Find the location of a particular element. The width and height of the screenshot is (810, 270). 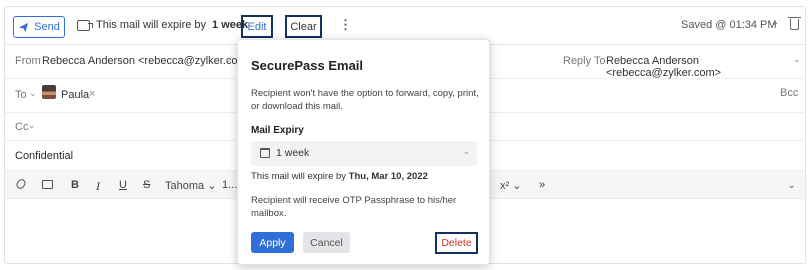

remove-recipient-icon: × is located at coordinates (92, 94).